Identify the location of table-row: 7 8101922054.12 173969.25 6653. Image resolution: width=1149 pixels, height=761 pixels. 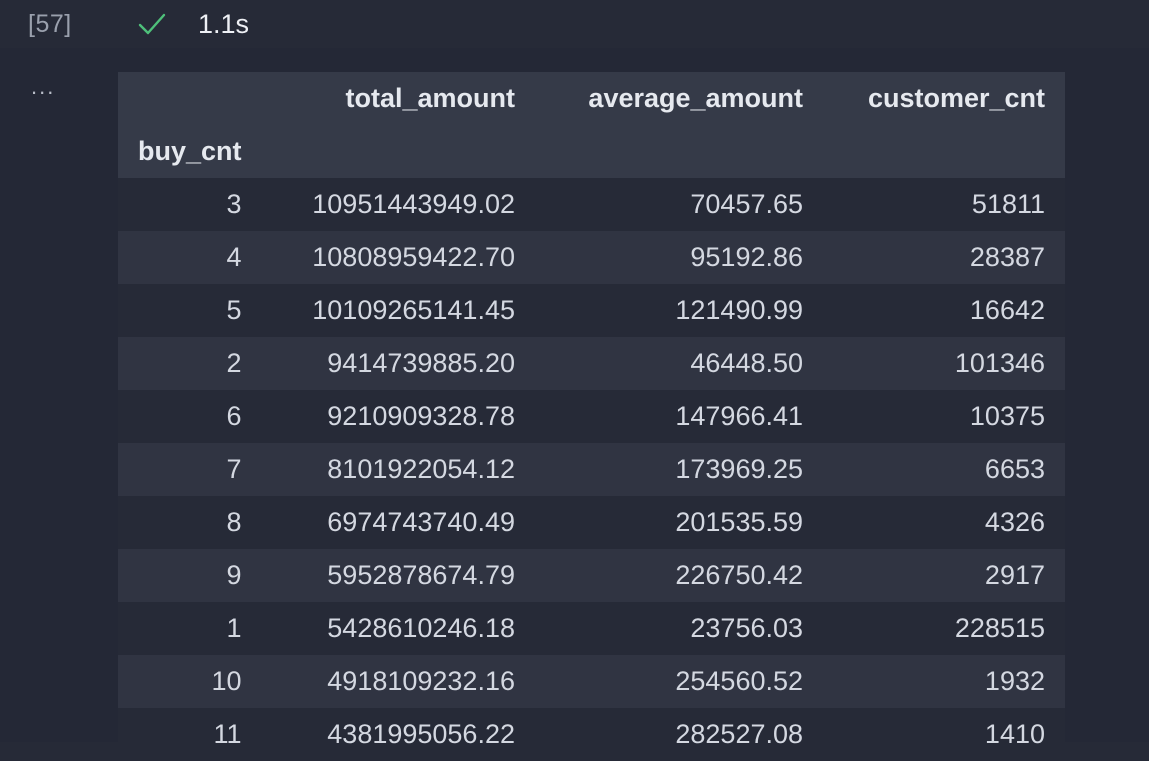
(591, 469).